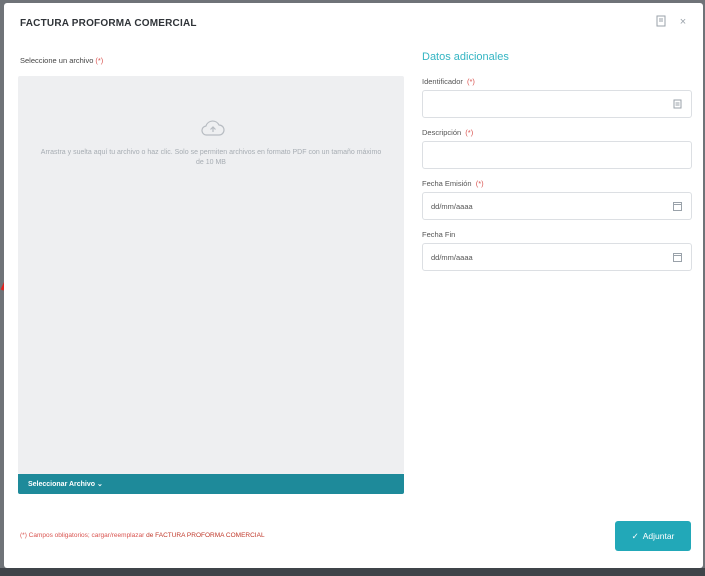  Describe the element at coordinates (211, 484) in the screenshot. I see `select-file-button: Seleccionar Archivo ⌄` at that location.